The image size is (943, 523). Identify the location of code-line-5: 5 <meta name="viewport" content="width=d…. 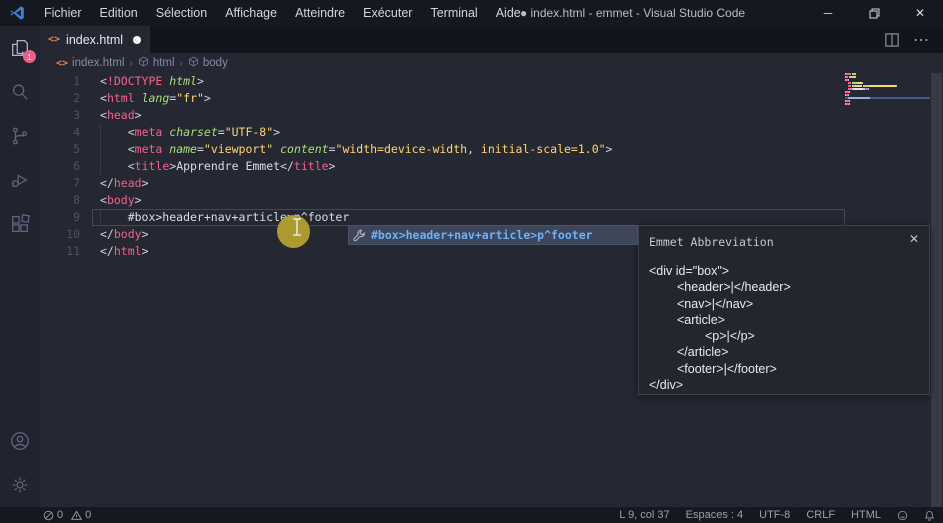
(491, 149).